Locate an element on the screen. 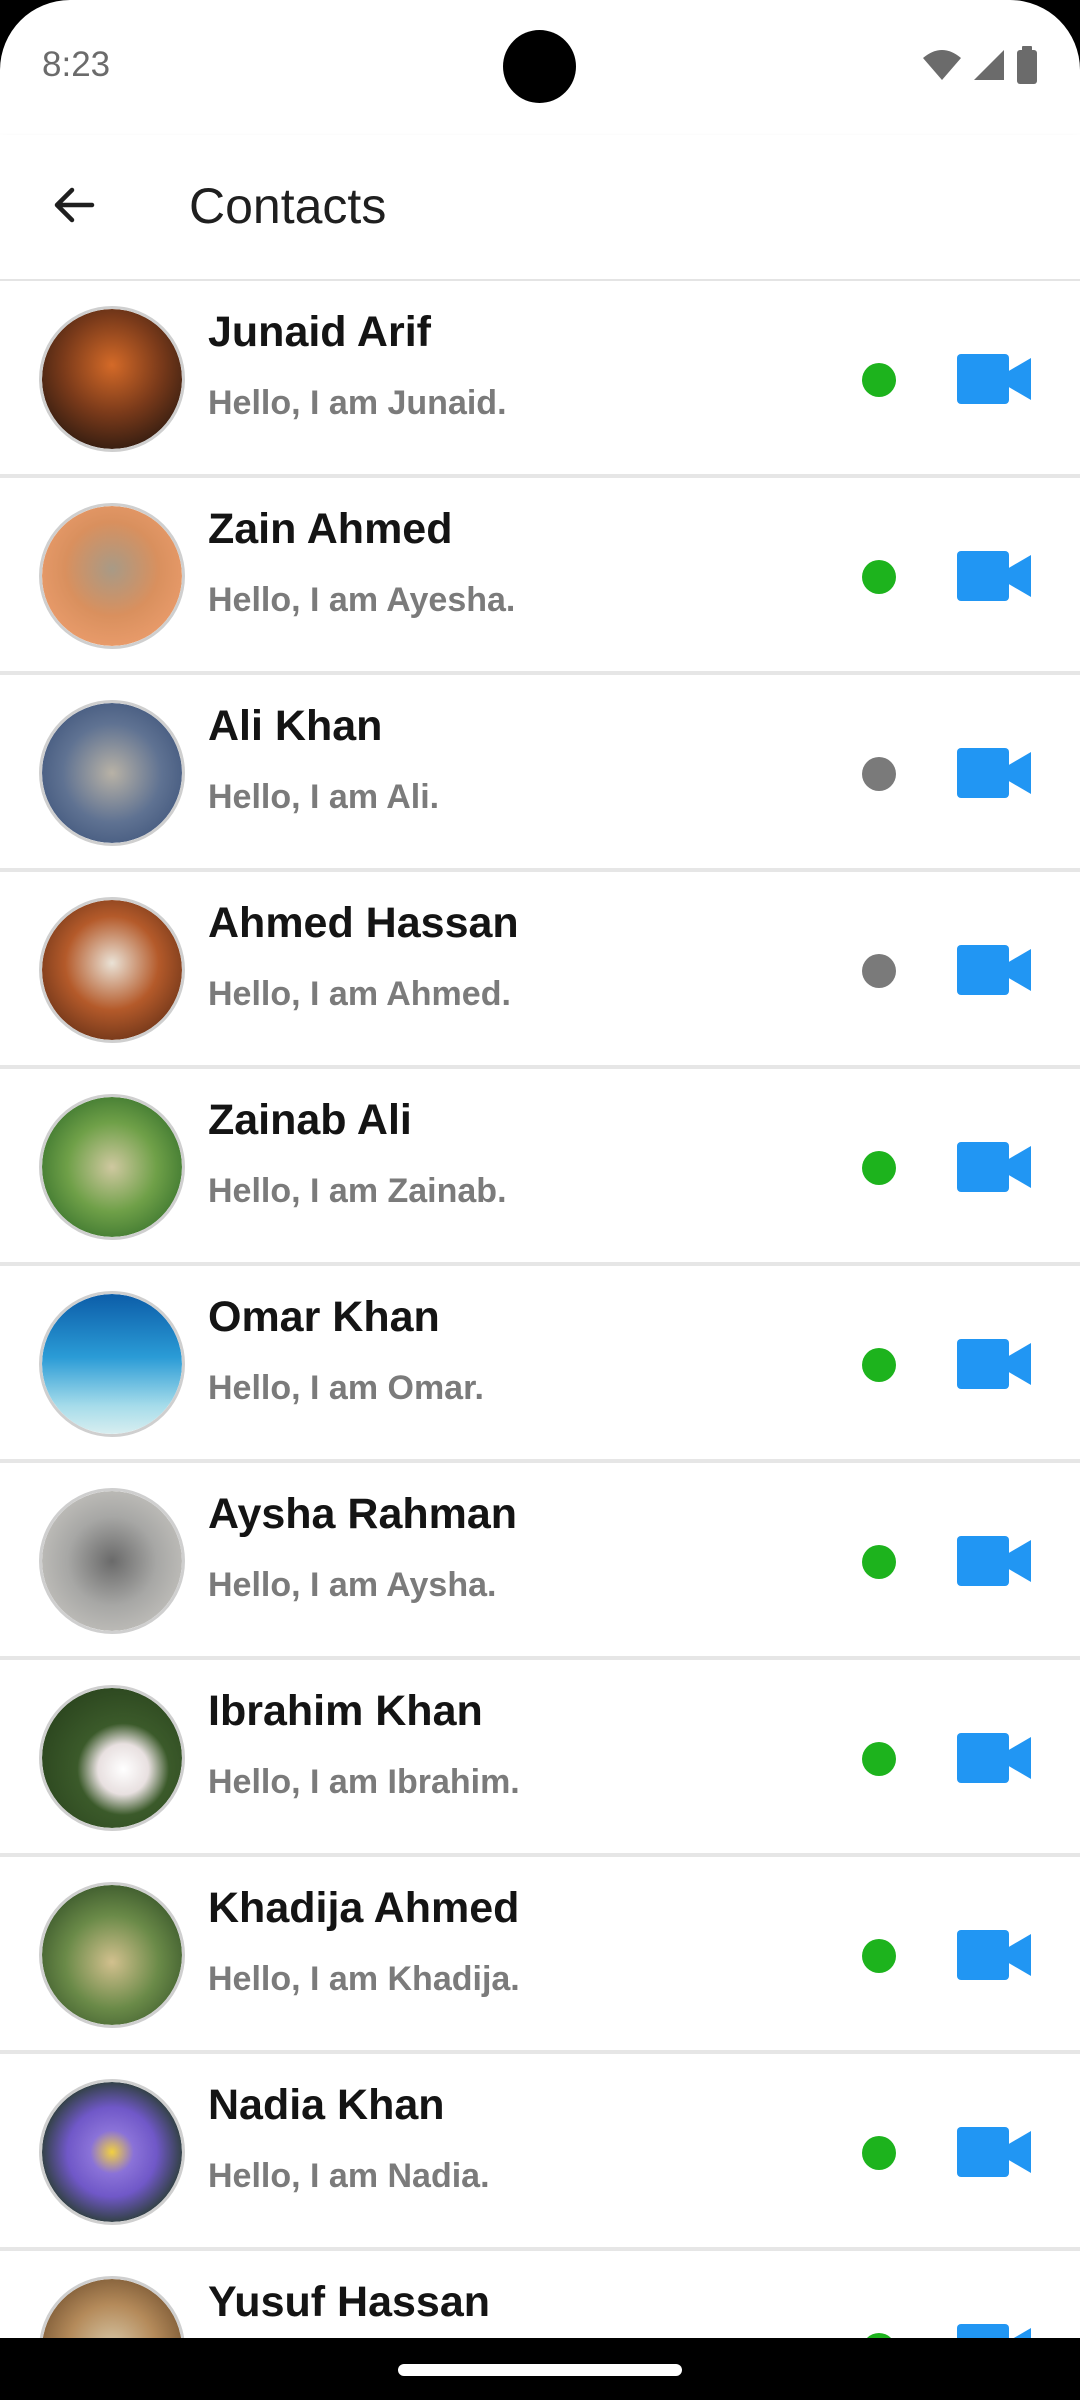  flower-avatar is located at coordinates (112, 2152).